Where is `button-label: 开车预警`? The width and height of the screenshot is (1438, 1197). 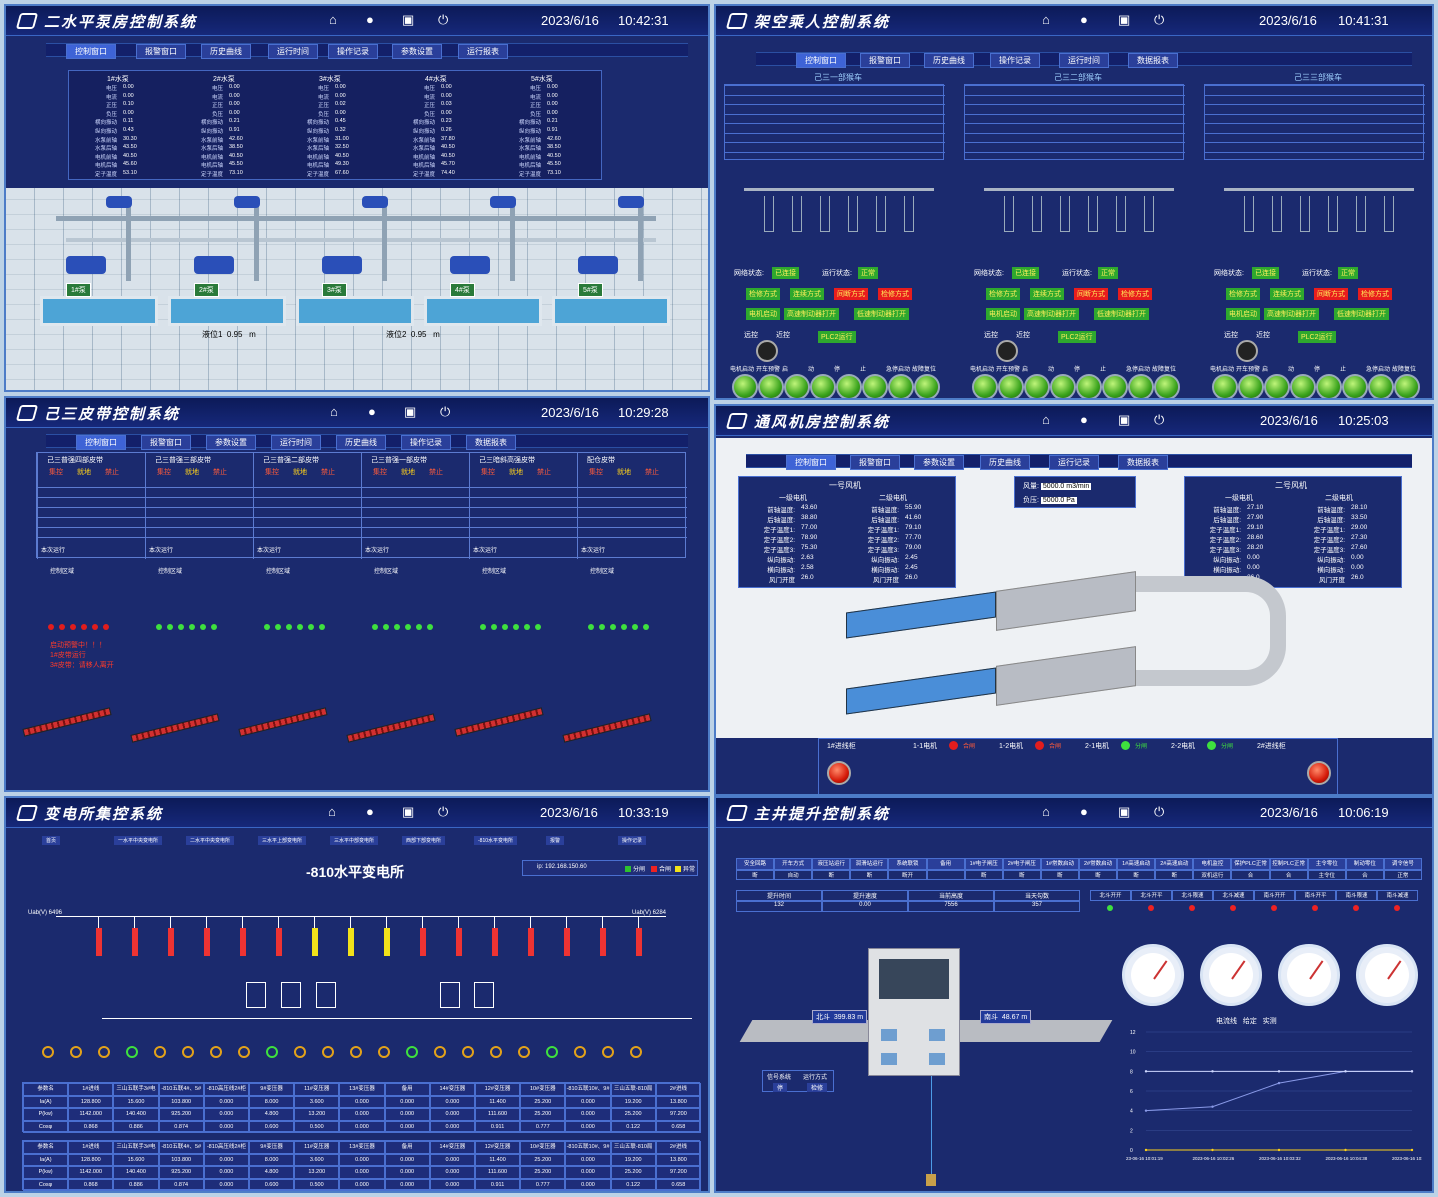 button-label: 开车预警 is located at coordinates (1008, 370).